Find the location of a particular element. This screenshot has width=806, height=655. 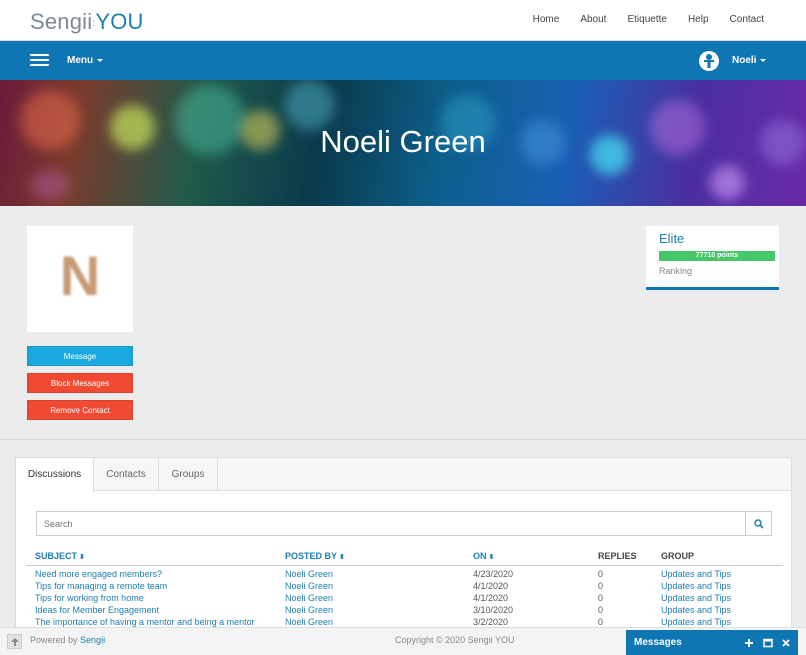

column-header-posted-by: POSTED BY ⬍ is located at coordinates (315, 556).